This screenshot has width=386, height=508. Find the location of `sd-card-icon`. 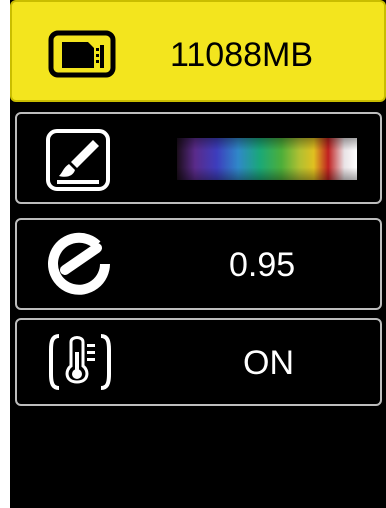

sd-card-icon is located at coordinates (82, 54).